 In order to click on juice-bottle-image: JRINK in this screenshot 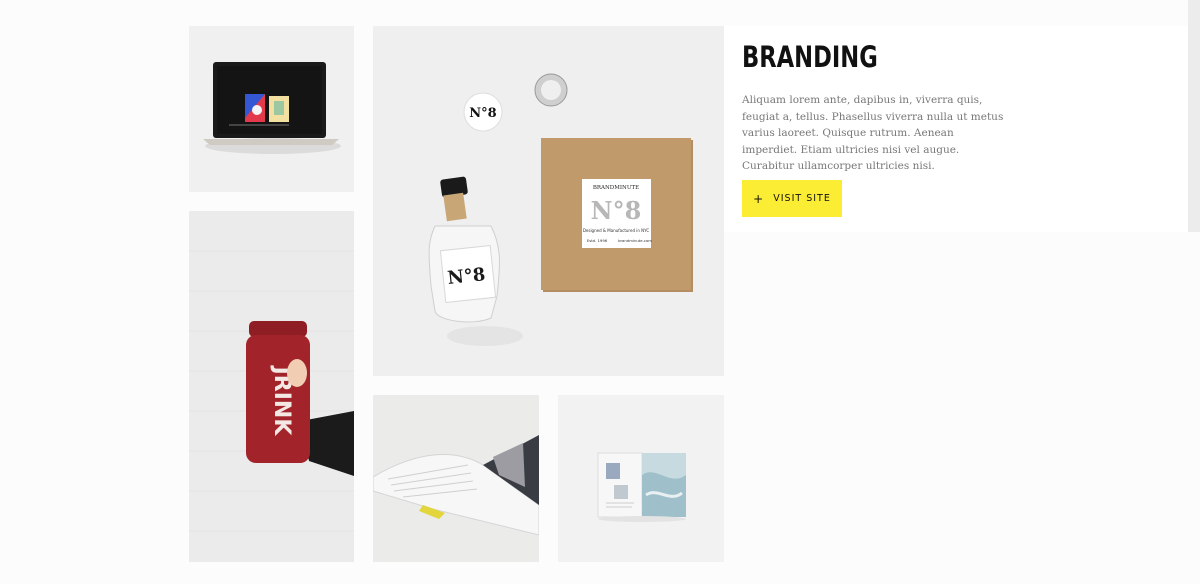, I will do `click(271, 386)`.